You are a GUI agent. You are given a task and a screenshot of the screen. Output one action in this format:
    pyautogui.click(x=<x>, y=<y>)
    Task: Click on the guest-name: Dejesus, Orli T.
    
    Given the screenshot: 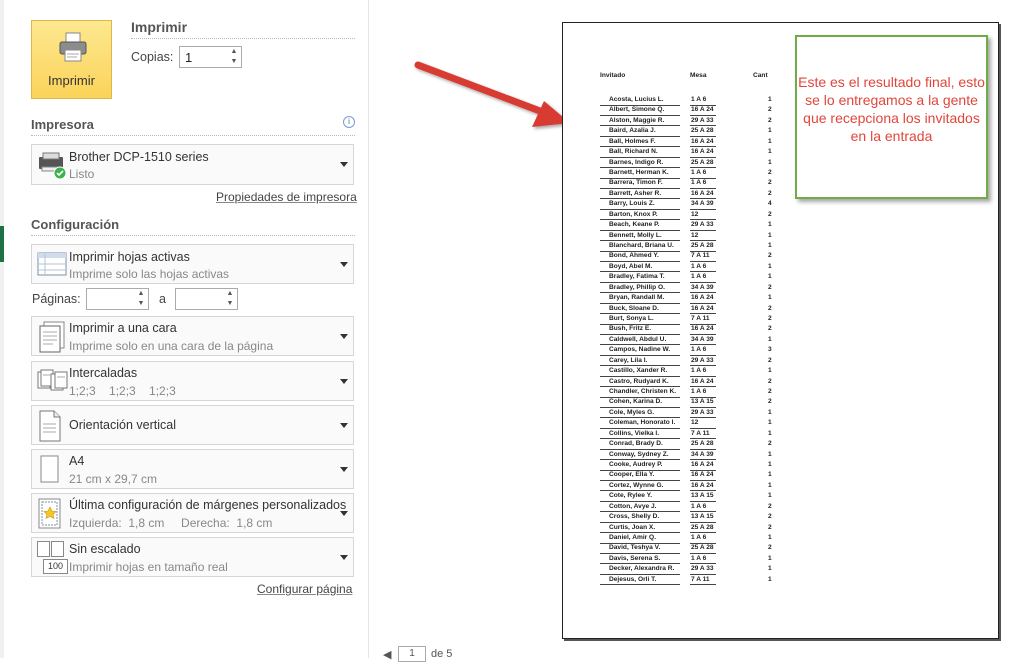 What is the action you would take?
    pyautogui.click(x=633, y=579)
    